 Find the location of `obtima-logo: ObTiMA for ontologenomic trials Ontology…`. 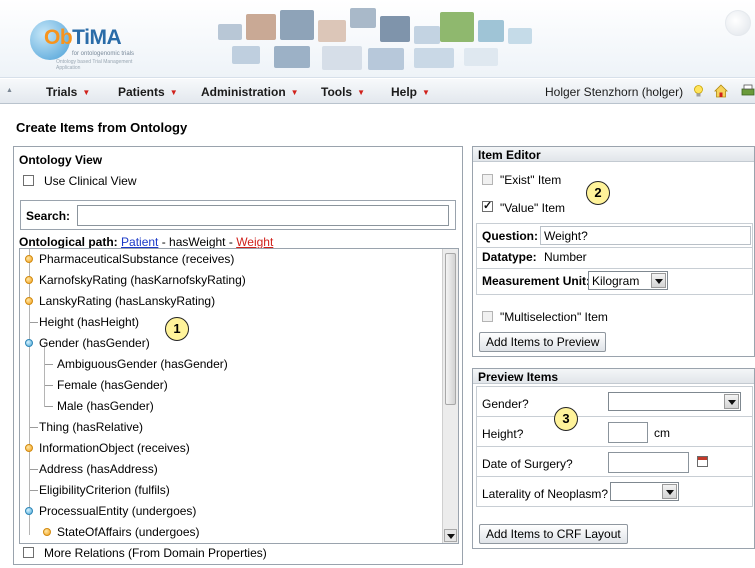

obtima-logo: ObTiMA for ontologenomic trials Ontology… is located at coordinates (87, 42).